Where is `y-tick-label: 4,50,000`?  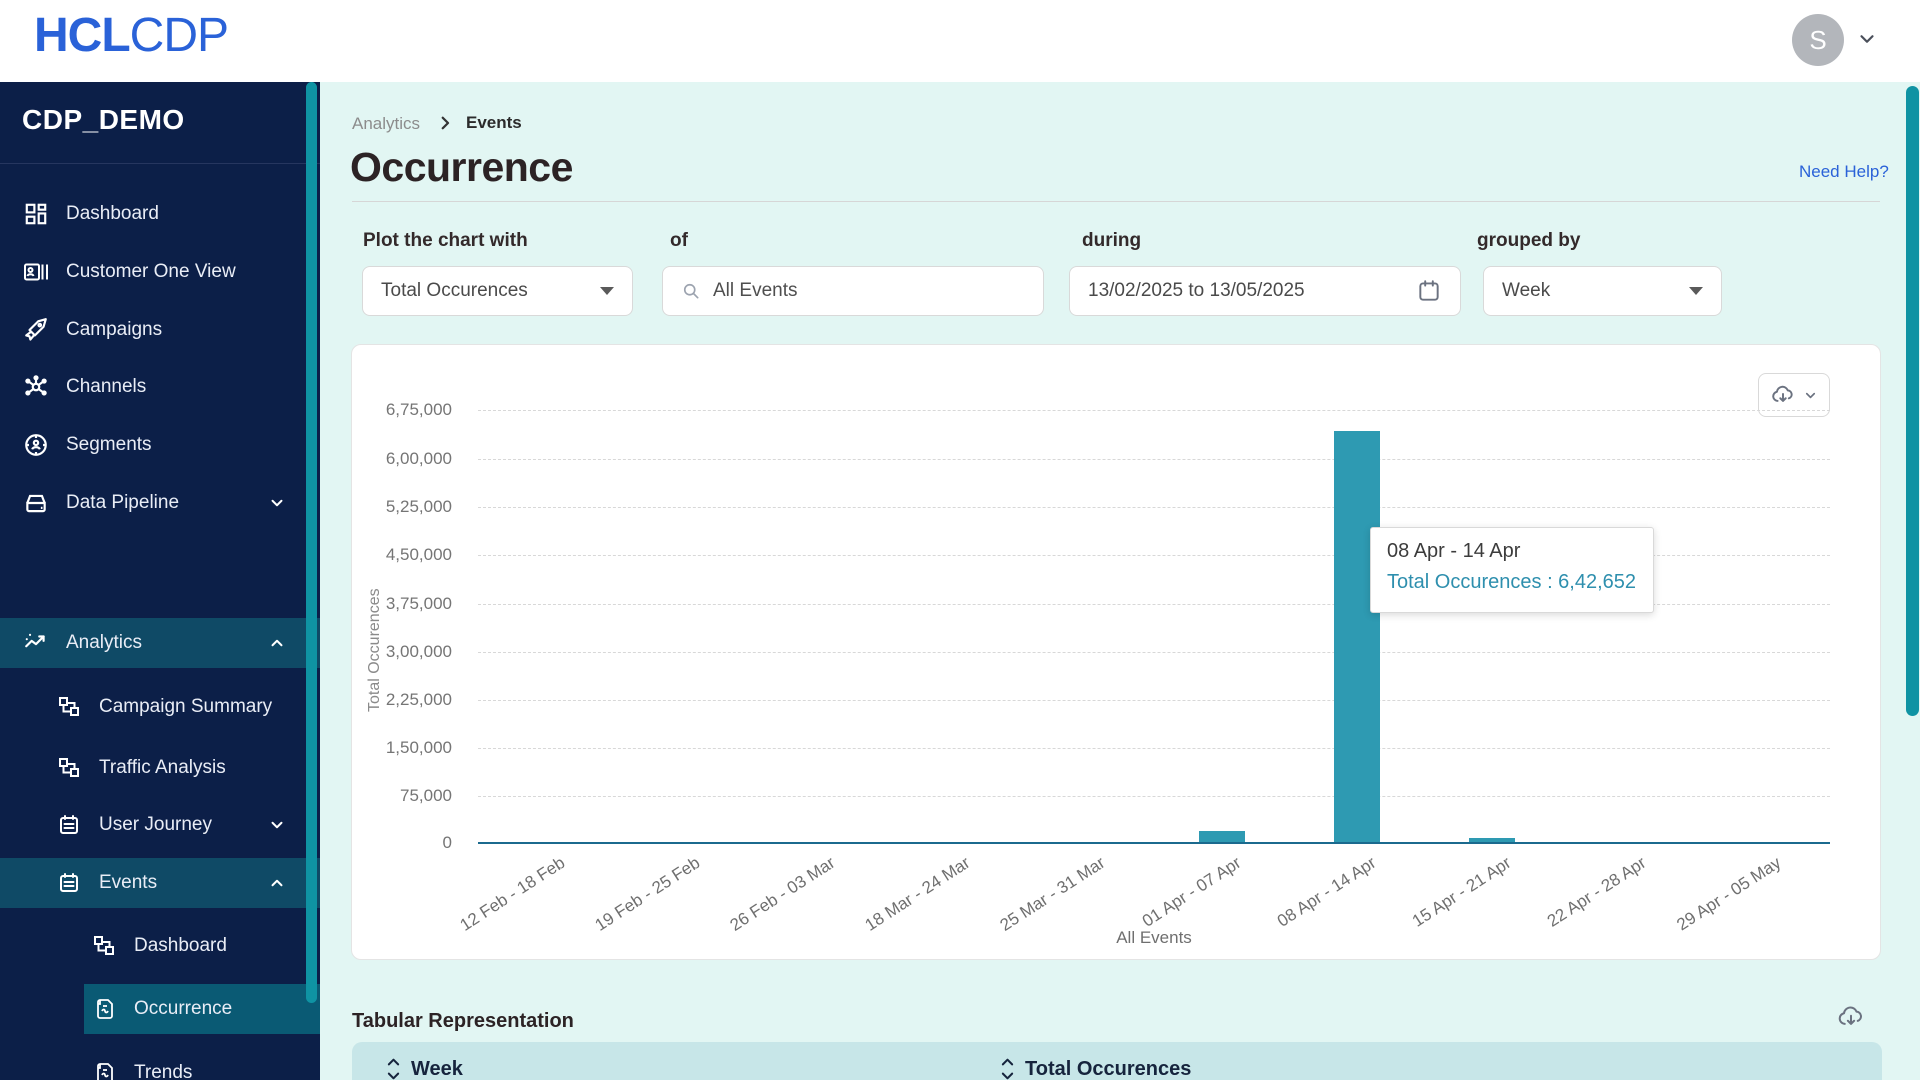
y-tick-label: 4,50,000 is located at coordinates (418, 554).